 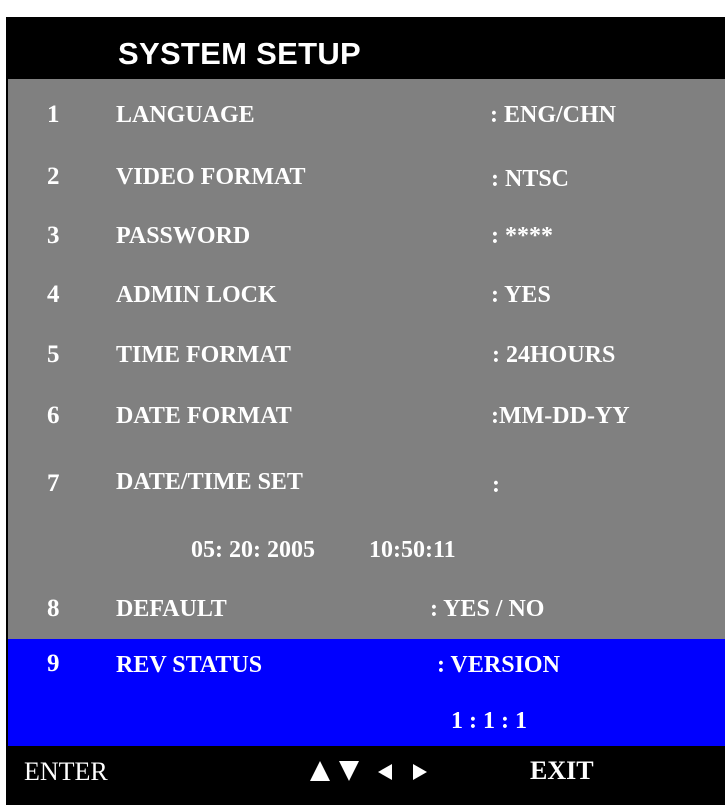 What do you see at coordinates (204, 416) in the screenshot?
I see `item-label: DATE FORMAT` at bounding box center [204, 416].